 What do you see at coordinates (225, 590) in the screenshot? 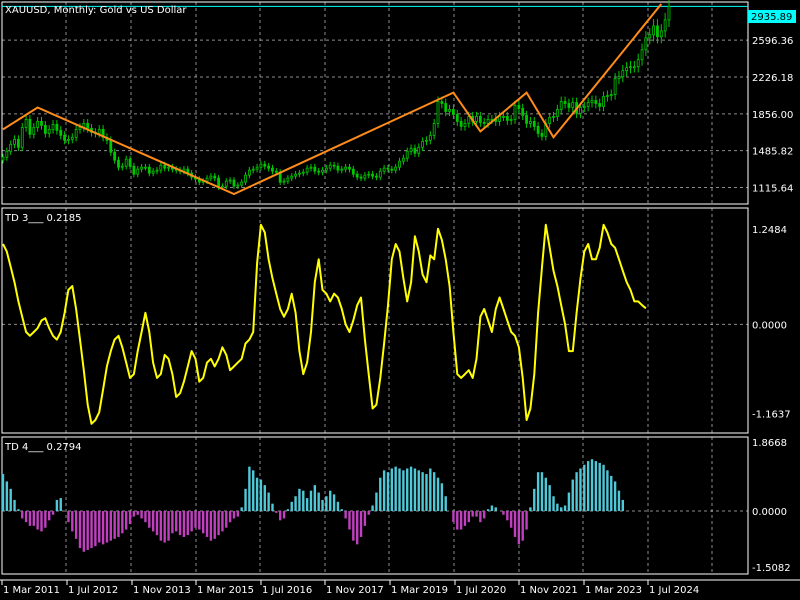
I see `x-axis-tick-label: 1 Mar 2015` at bounding box center [225, 590].